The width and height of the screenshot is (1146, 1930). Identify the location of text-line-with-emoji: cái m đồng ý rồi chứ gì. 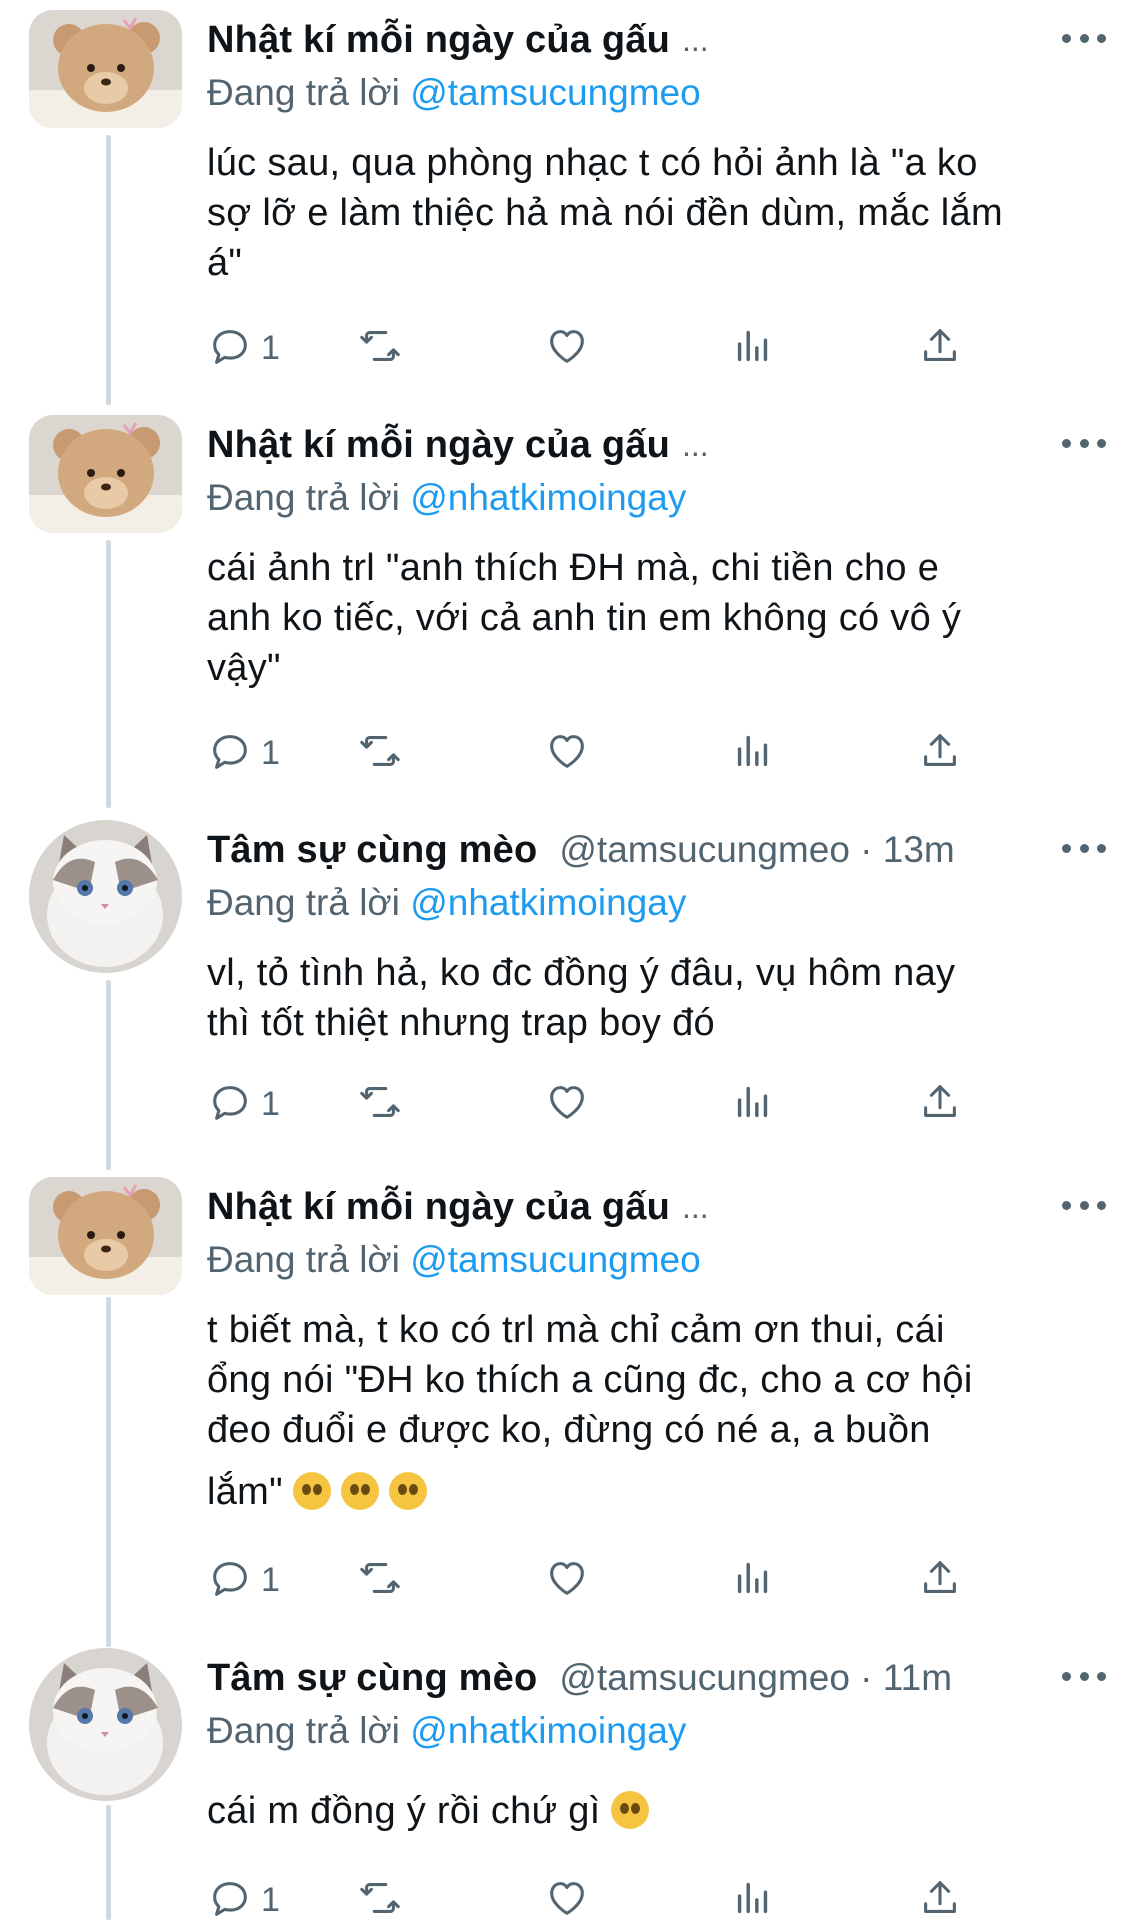
(657, 1811).